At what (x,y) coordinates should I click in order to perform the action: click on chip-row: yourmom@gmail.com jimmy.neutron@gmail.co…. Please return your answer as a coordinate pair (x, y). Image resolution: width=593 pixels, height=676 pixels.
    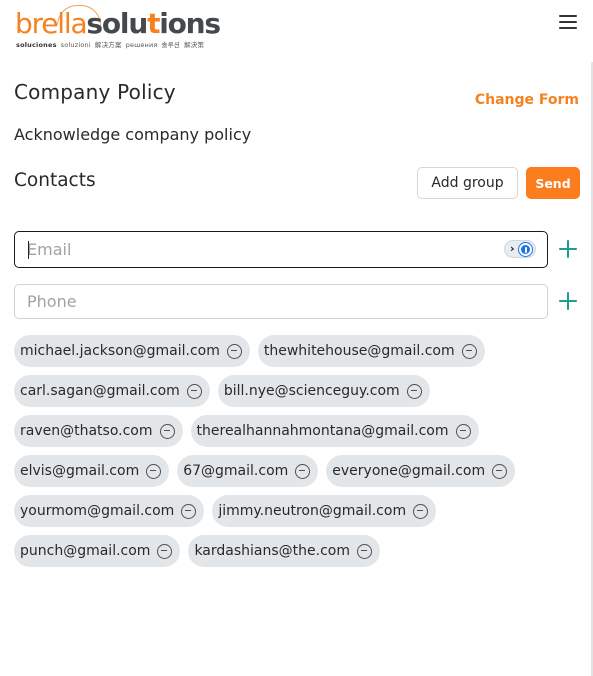
    Looking at the image, I should click on (299, 511).